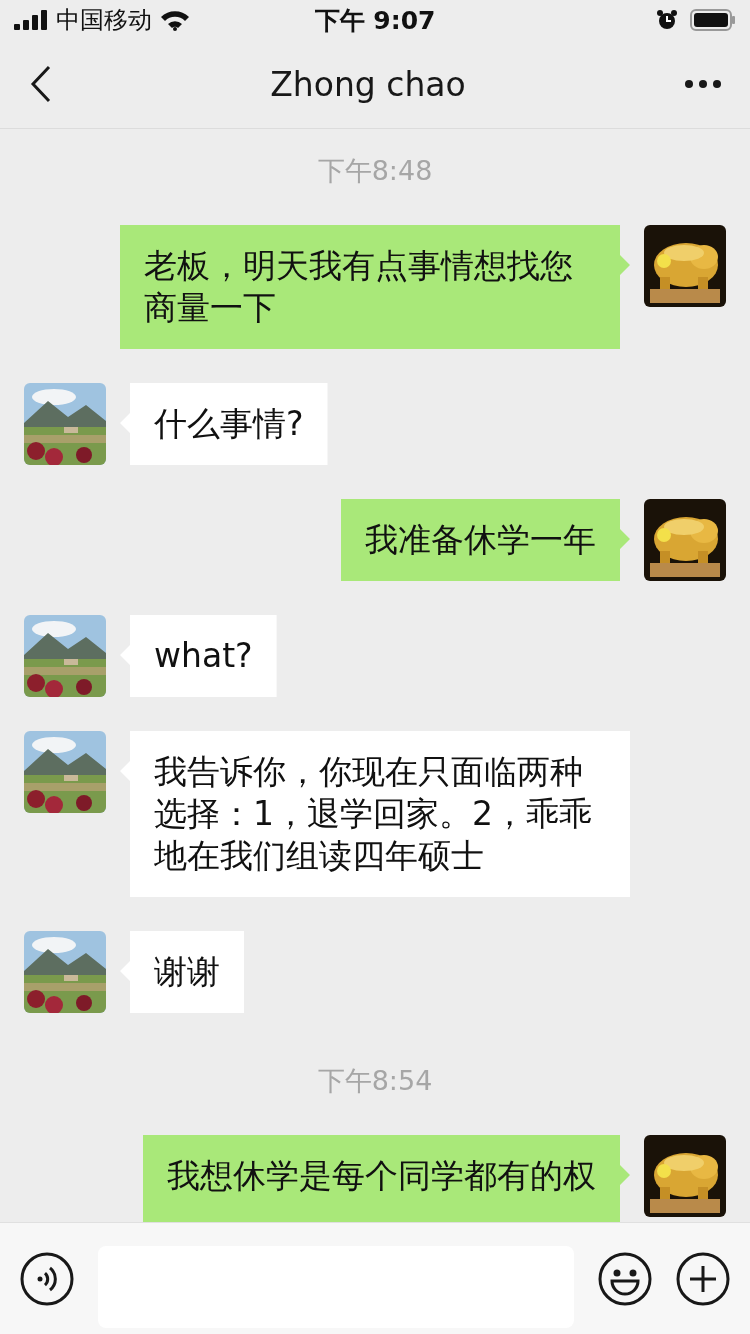 The height and width of the screenshot is (1334, 750). What do you see at coordinates (386, 1178) in the screenshot?
I see `message-bubble: 我想休学是每个同学都有的权` at bounding box center [386, 1178].